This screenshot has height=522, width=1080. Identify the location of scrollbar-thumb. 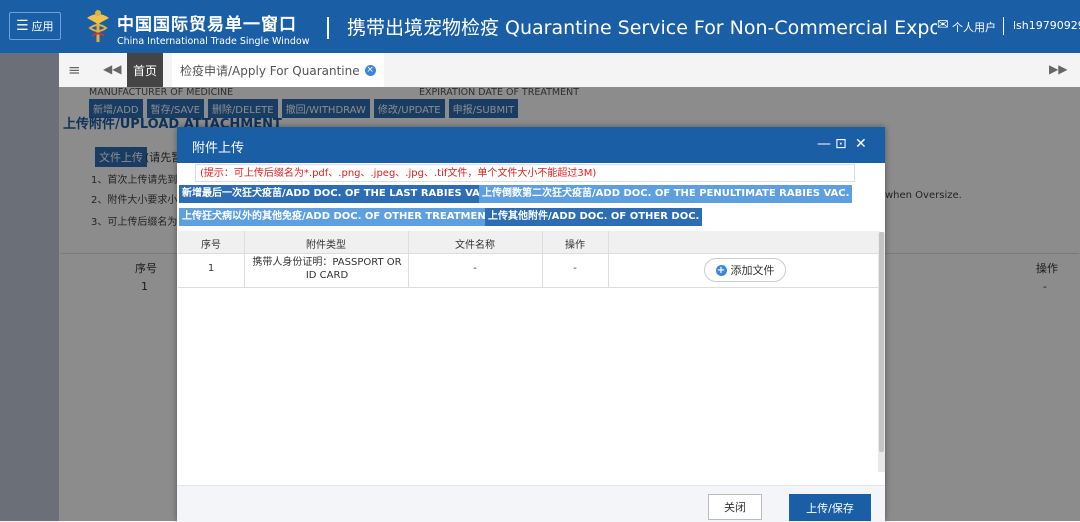
(881, 342).